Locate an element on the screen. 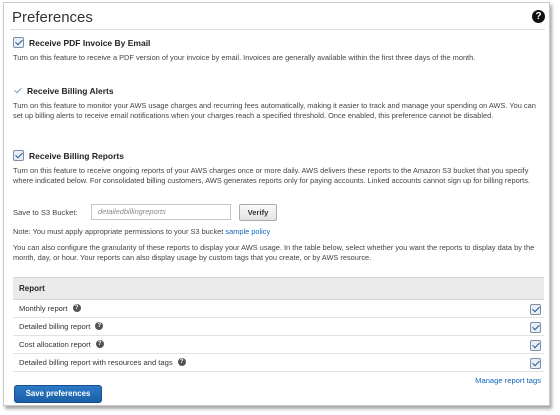  report-label: Monthly report is located at coordinates (43, 308).